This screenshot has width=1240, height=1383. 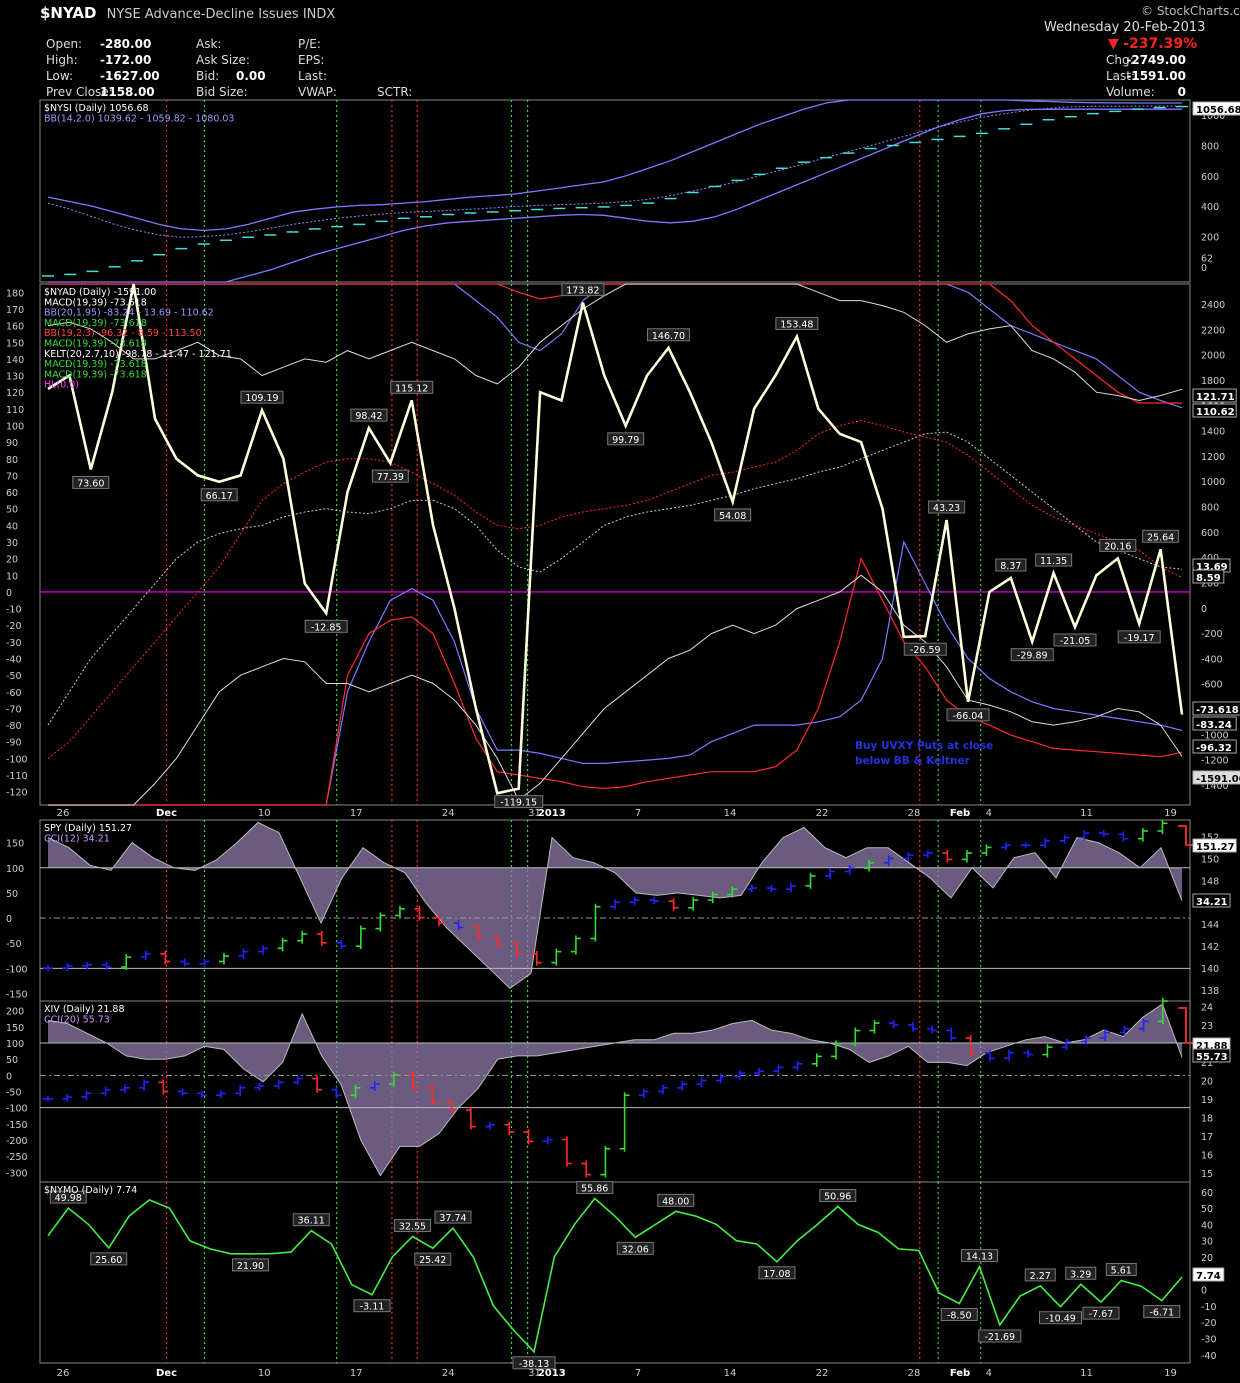 I want to click on last-value-text: -83.24, so click(x=1214, y=725).